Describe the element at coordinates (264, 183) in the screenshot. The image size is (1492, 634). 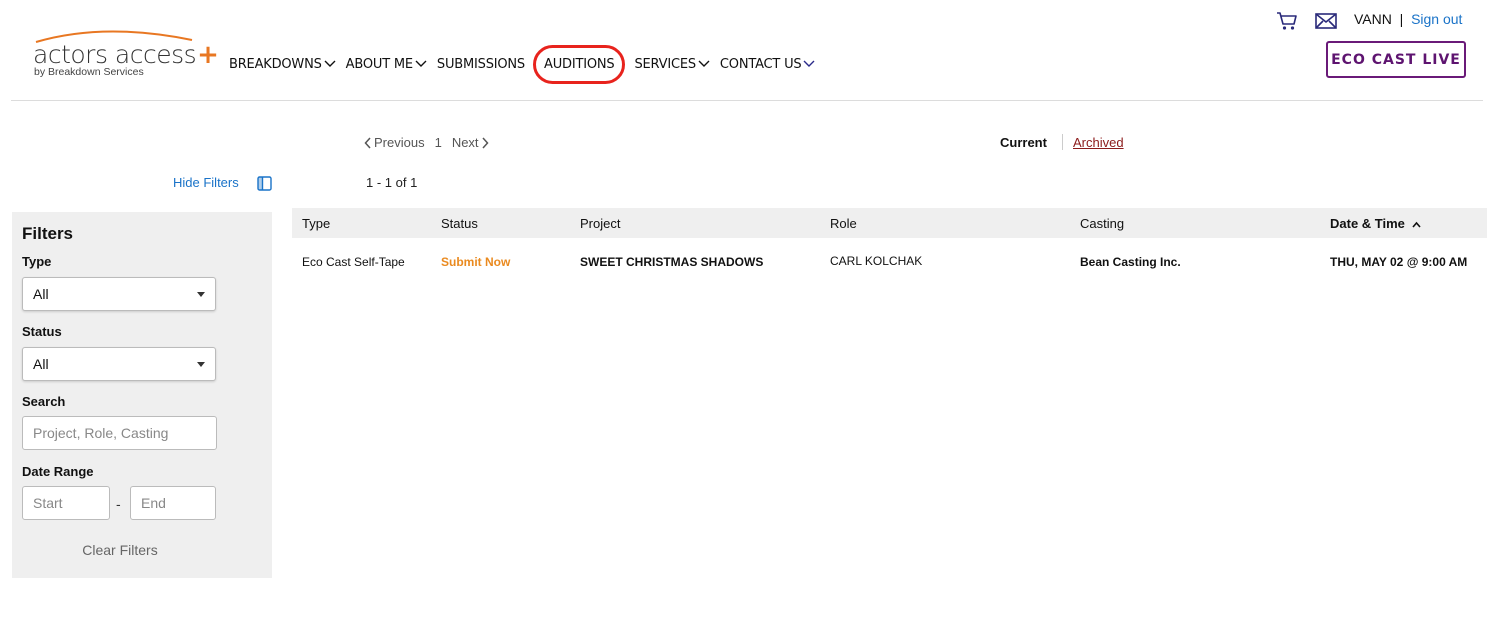
I see `sidebar-panel-icon` at that location.